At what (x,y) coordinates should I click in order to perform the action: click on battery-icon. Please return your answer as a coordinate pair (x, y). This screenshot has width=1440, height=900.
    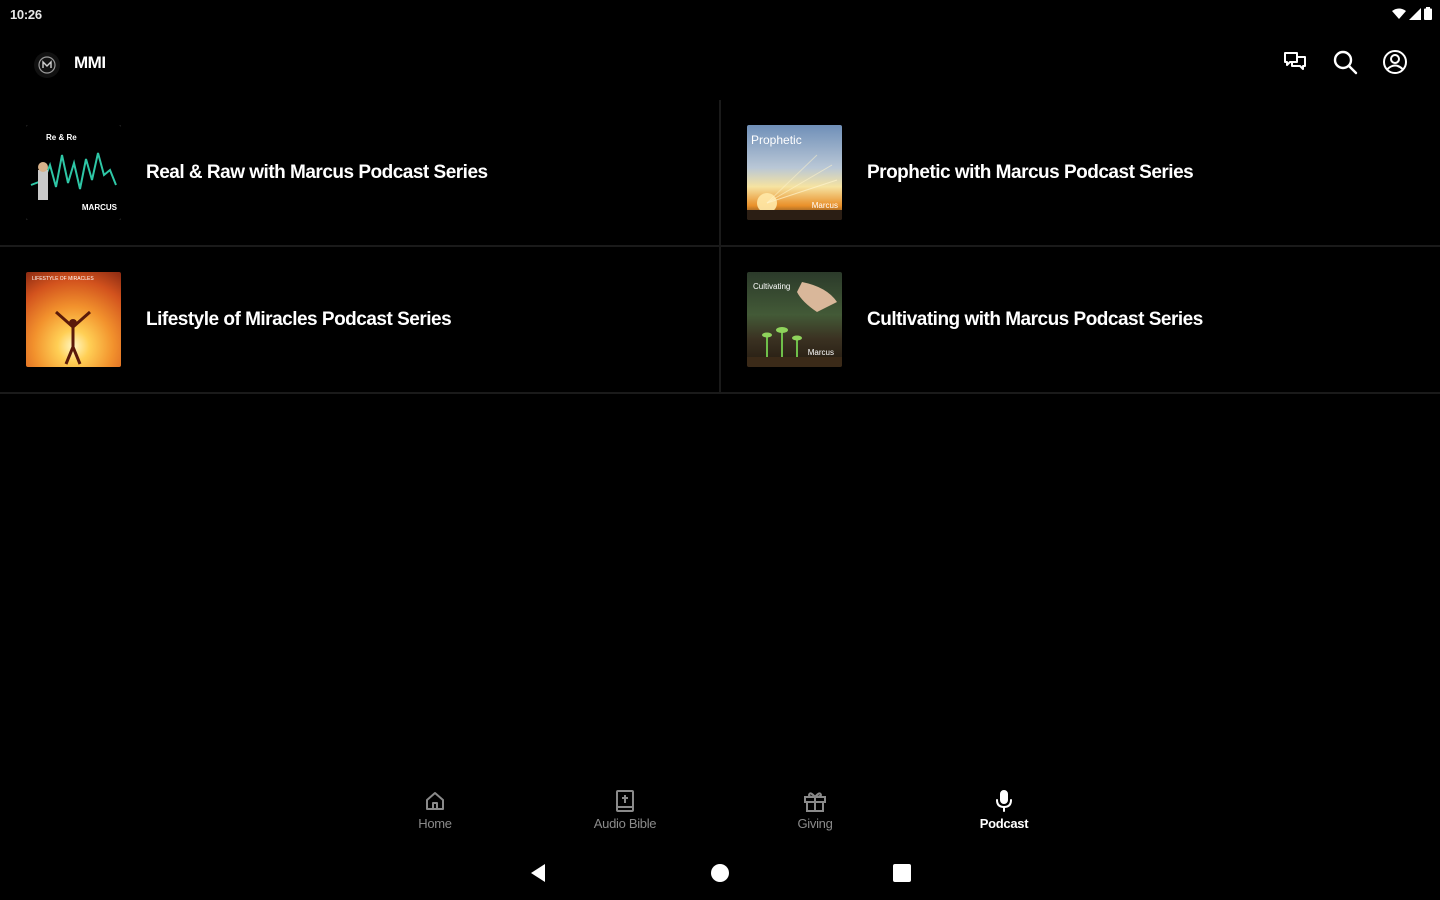
    Looking at the image, I should click on (1428, 16).